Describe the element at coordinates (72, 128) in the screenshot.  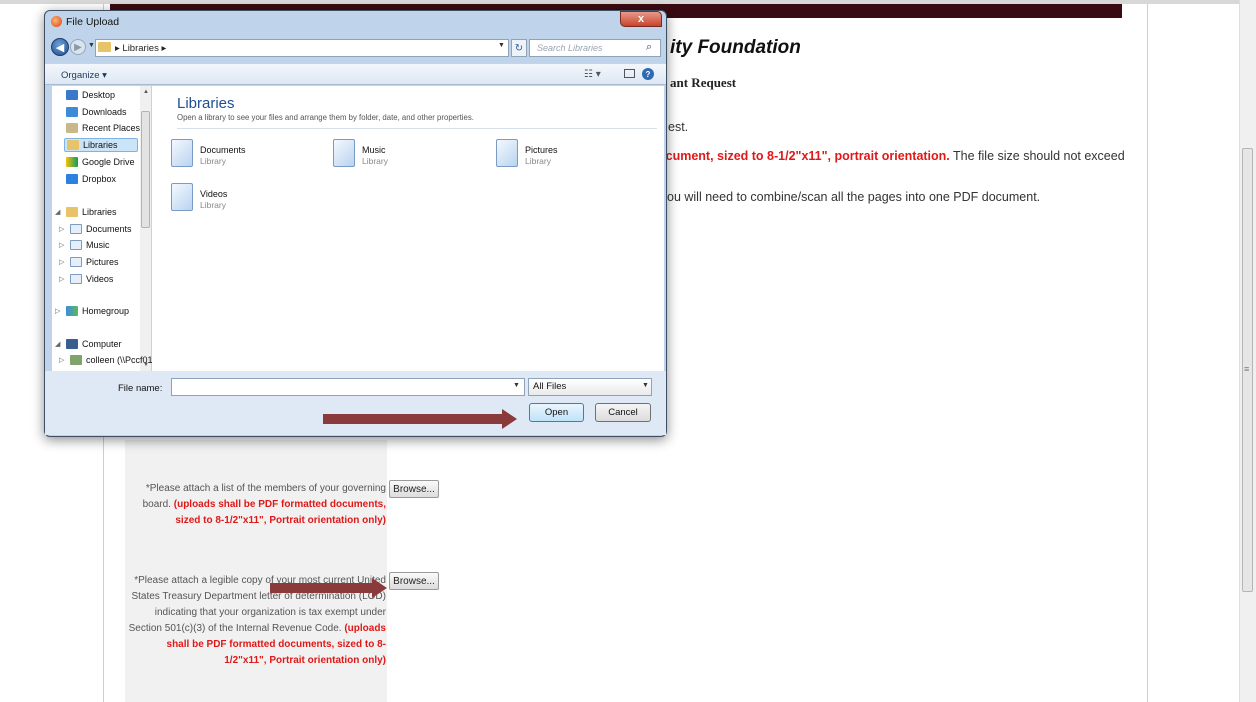
I see `recent-places-icon` at that location.